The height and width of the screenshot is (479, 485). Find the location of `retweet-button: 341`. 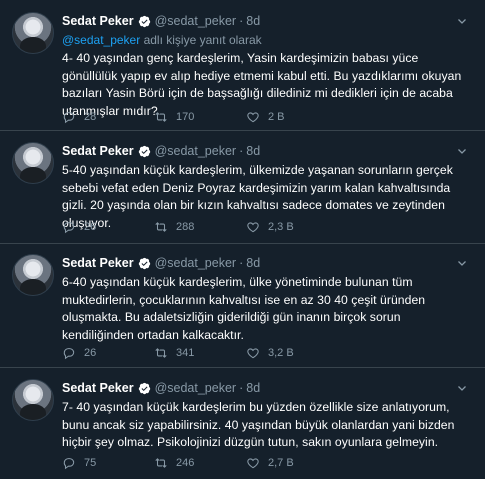

retweet-button: 341 is located at coordinates (200, 353).